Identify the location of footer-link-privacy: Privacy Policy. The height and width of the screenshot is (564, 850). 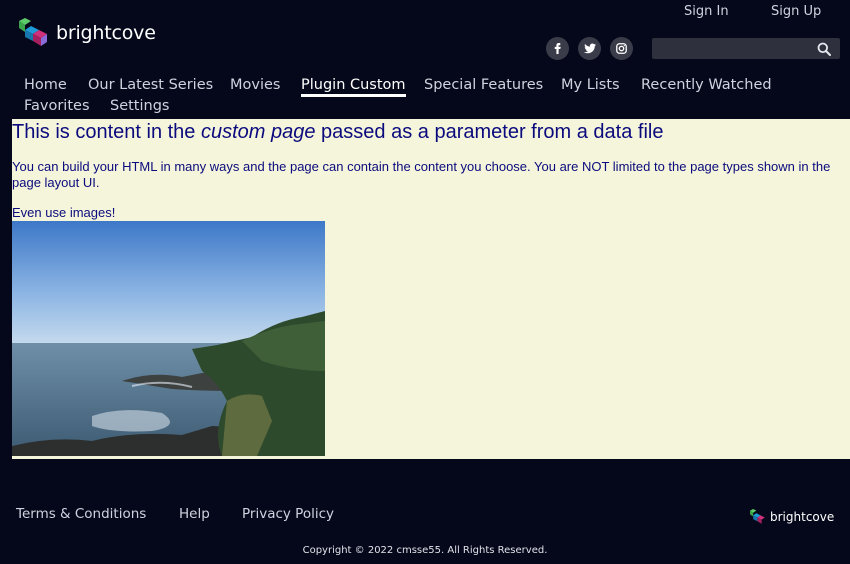
(288, 514).